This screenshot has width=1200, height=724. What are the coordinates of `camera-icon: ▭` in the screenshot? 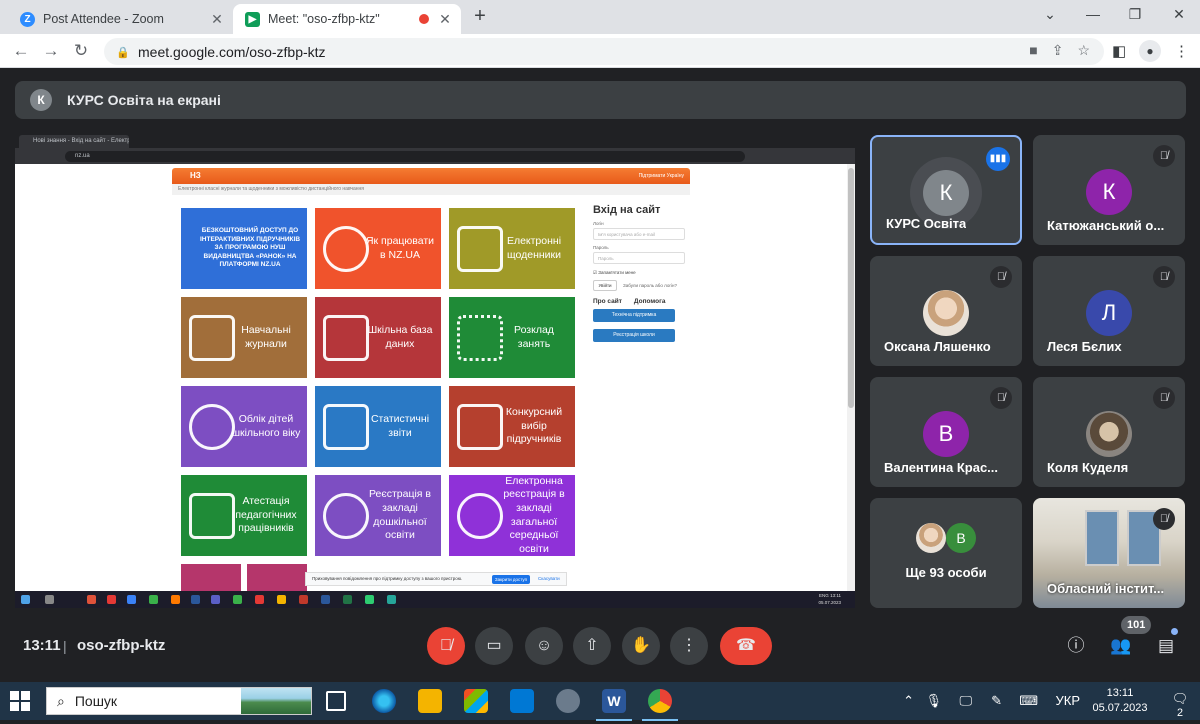 It's located at (494, 645).